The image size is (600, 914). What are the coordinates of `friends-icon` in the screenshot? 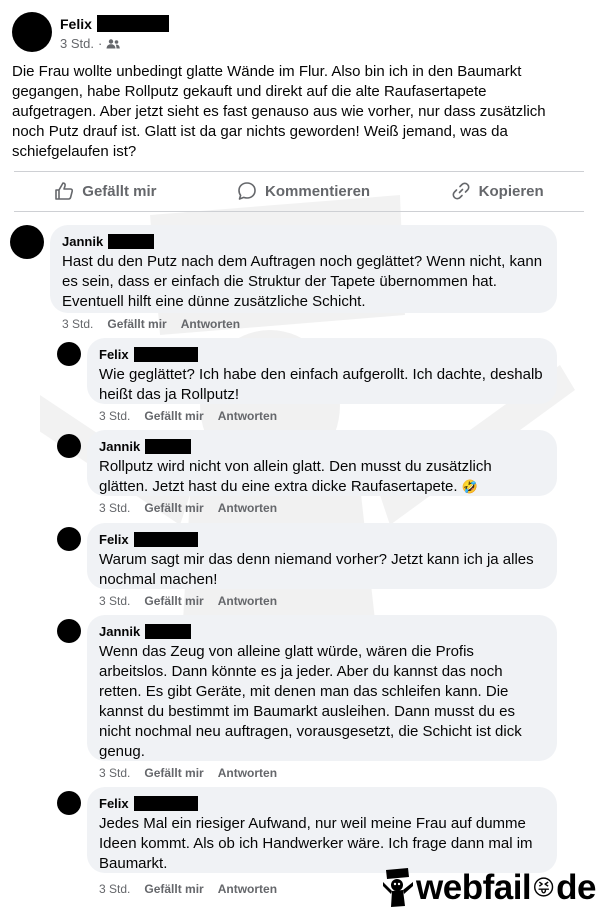 It's located at (113, 43).